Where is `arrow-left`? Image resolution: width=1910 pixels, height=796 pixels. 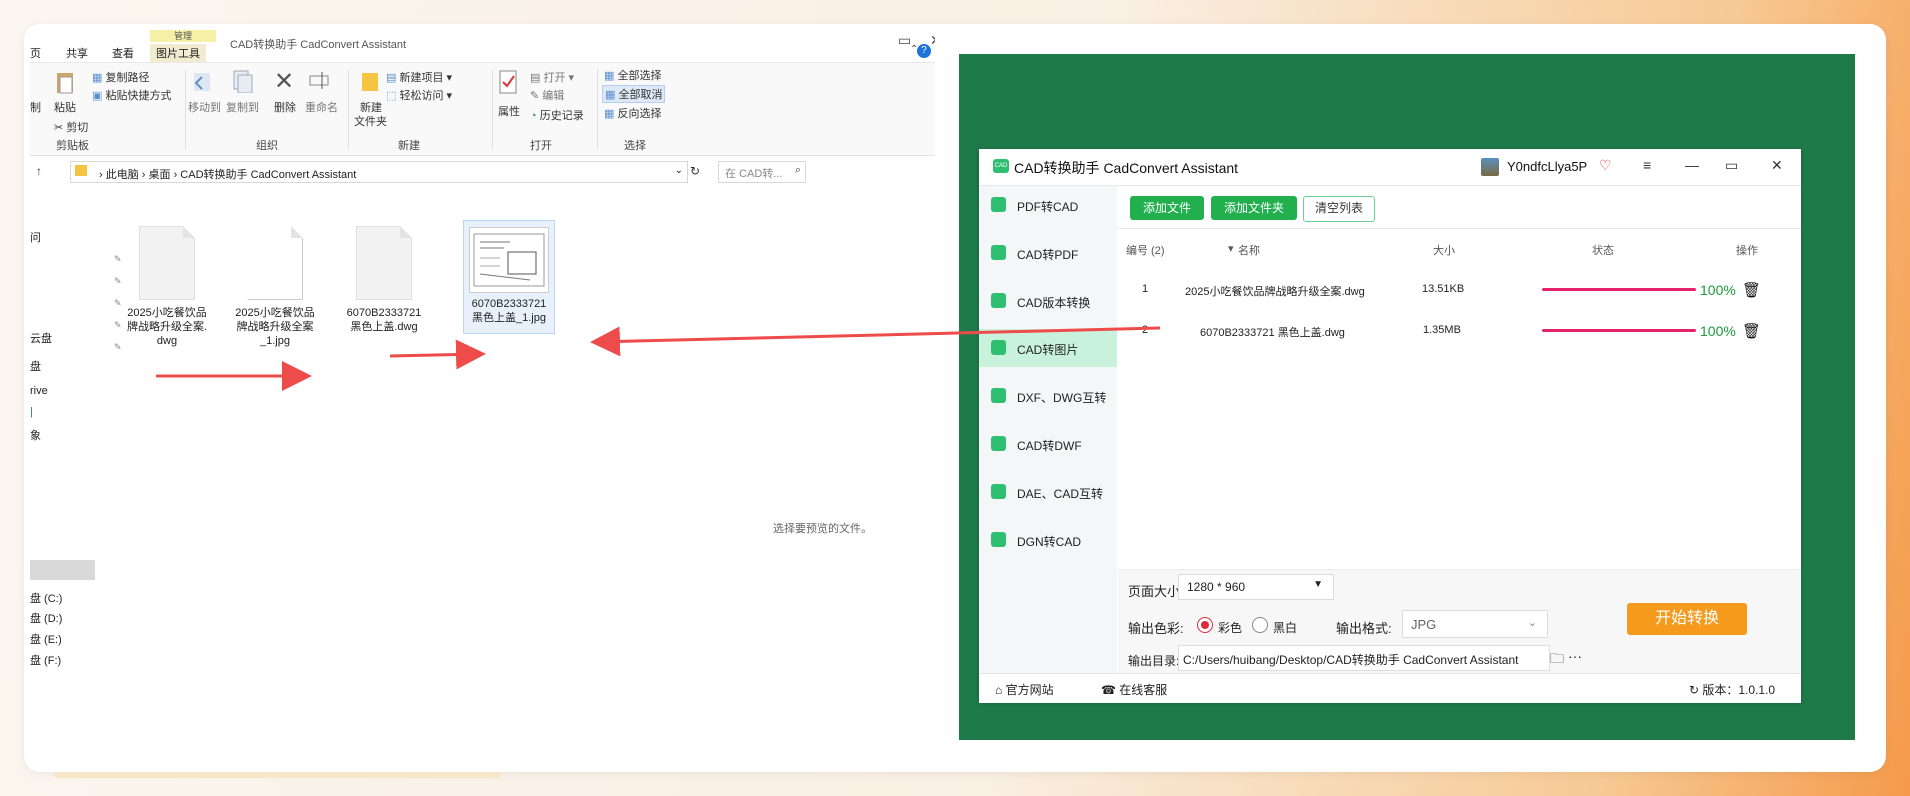
arrow-left is located at coordinates (875, 341).